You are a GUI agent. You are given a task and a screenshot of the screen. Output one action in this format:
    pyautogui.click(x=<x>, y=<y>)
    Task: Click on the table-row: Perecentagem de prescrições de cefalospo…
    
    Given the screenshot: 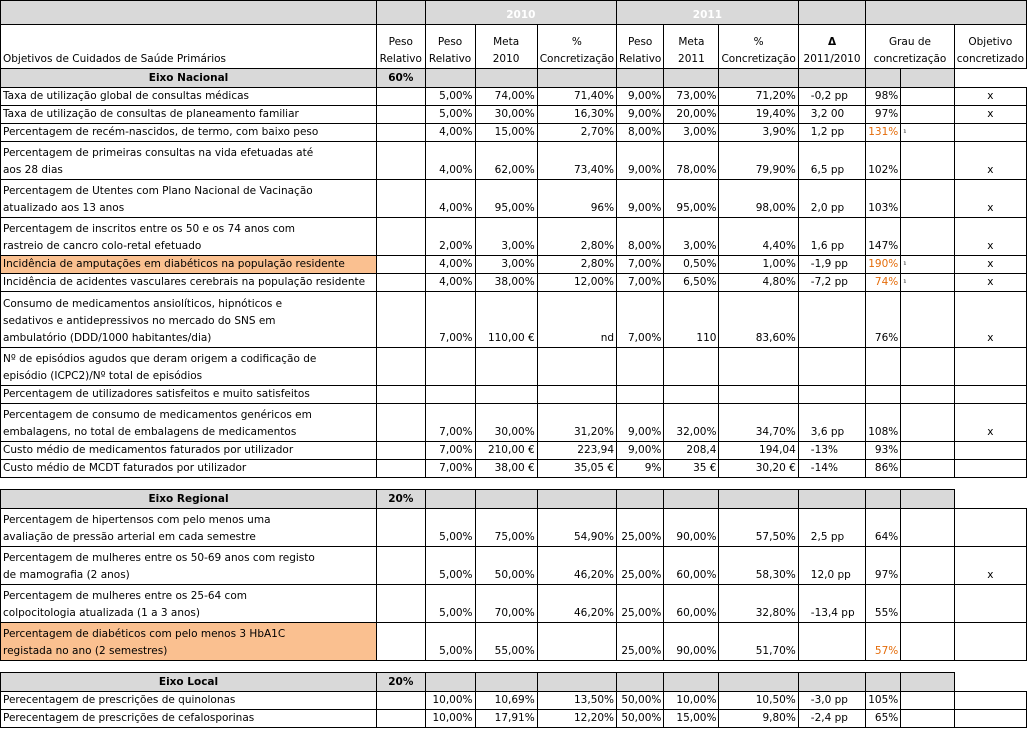 What is the action you would take?
    pyautogui.click(x=513, y=718)
    